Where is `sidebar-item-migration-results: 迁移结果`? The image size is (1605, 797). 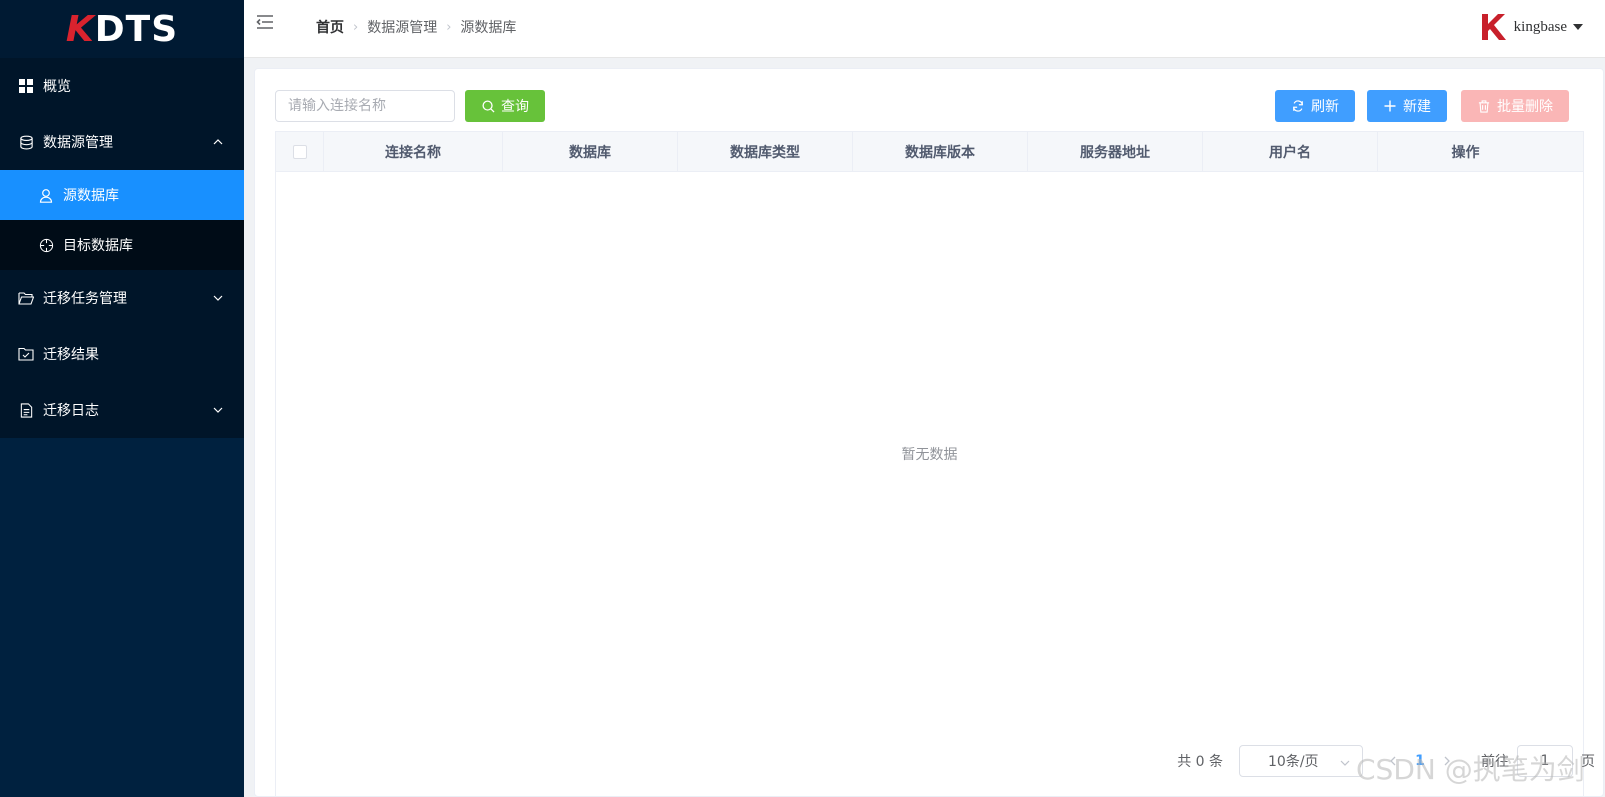
sidebar-item-migration-results: 迁移结果 is located at coordinates (122, 354).